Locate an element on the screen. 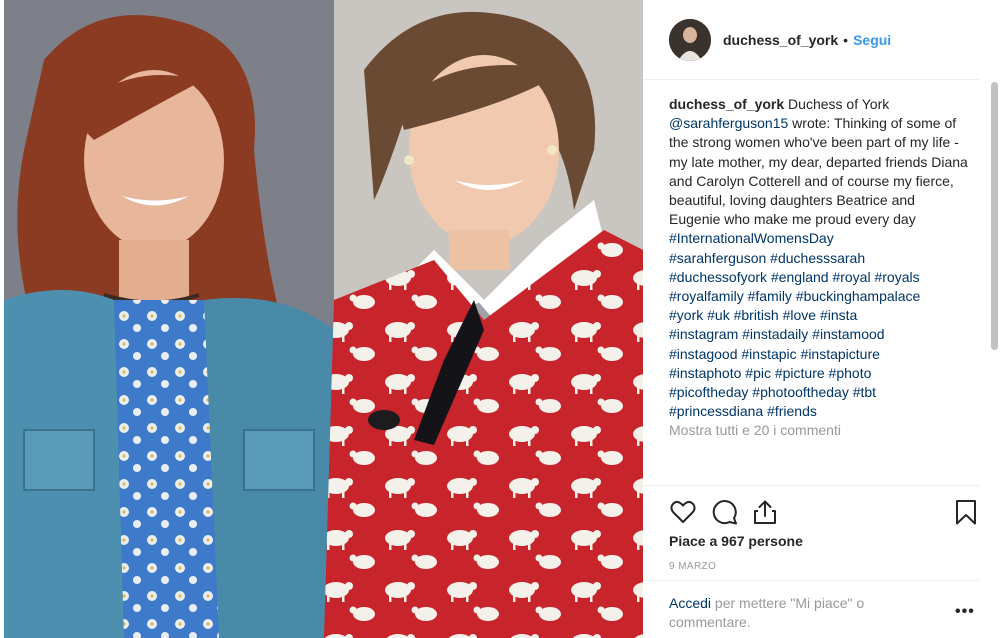 This screenshot has height=638, width=1000. header-username: duchess_of_york is located at coordinates (780, 40).